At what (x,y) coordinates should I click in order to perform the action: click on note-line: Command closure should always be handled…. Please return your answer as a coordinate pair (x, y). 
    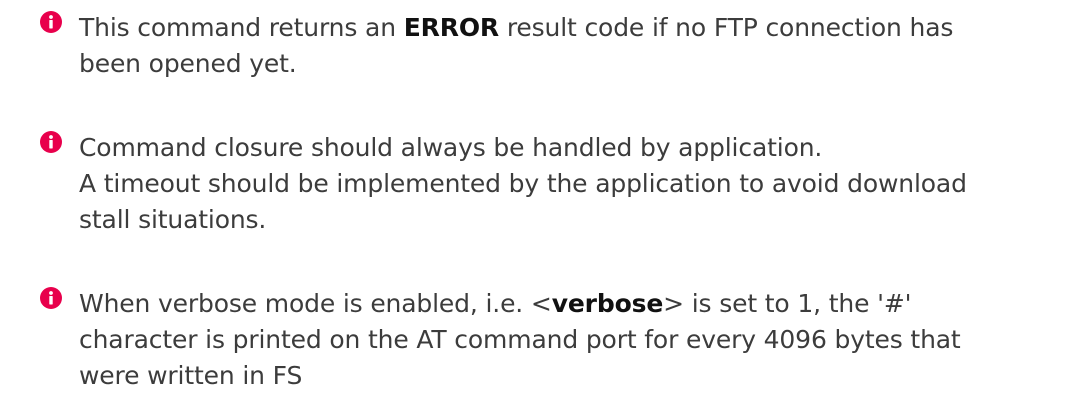
    Looking at the image, I should click on (451, 147).